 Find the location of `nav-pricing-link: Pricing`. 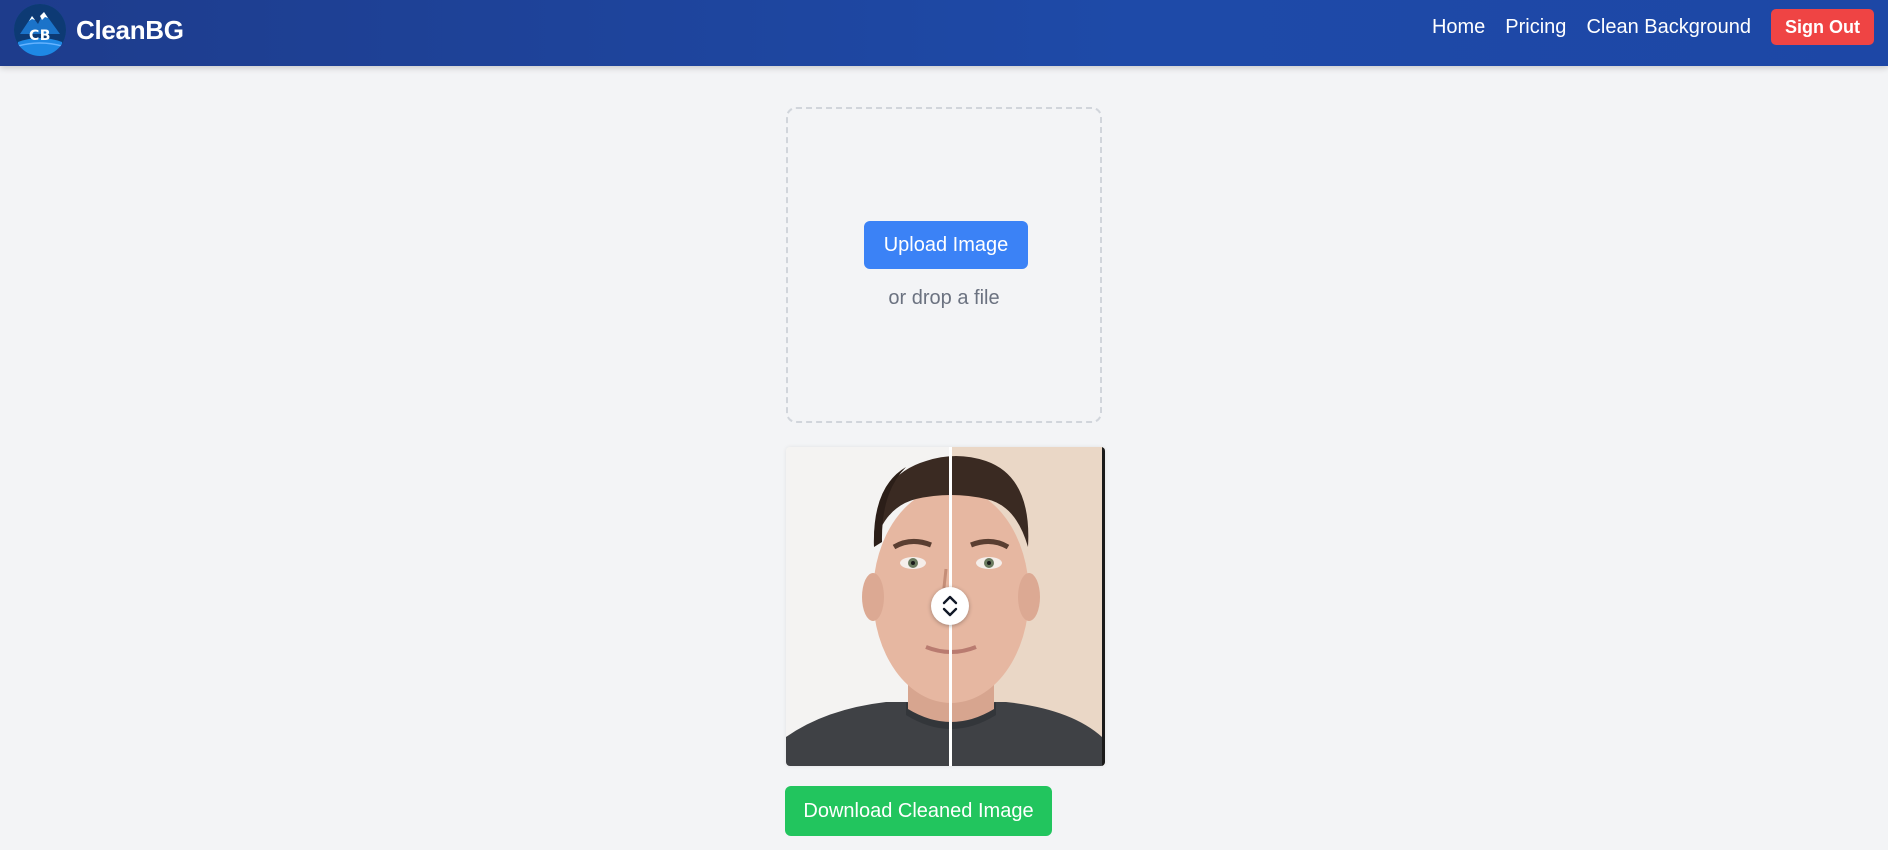

nav-pricing-link: Pricing is located at coordinates (1535, 27).